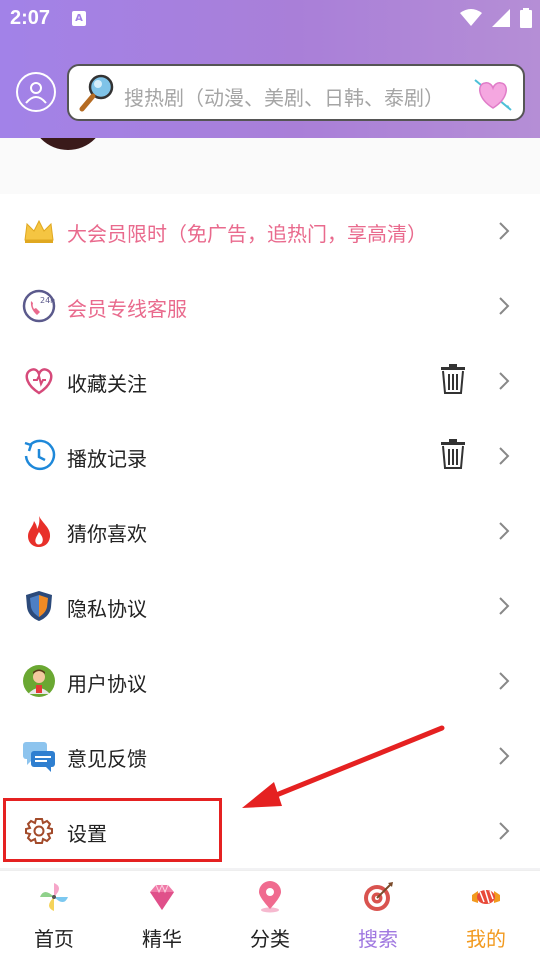 The width and height of the screenshot is (540, 960). I want to click on search-placeholder: 搜热剧（动漫、美剧、日韩、泰剧）, so click(284, 98).